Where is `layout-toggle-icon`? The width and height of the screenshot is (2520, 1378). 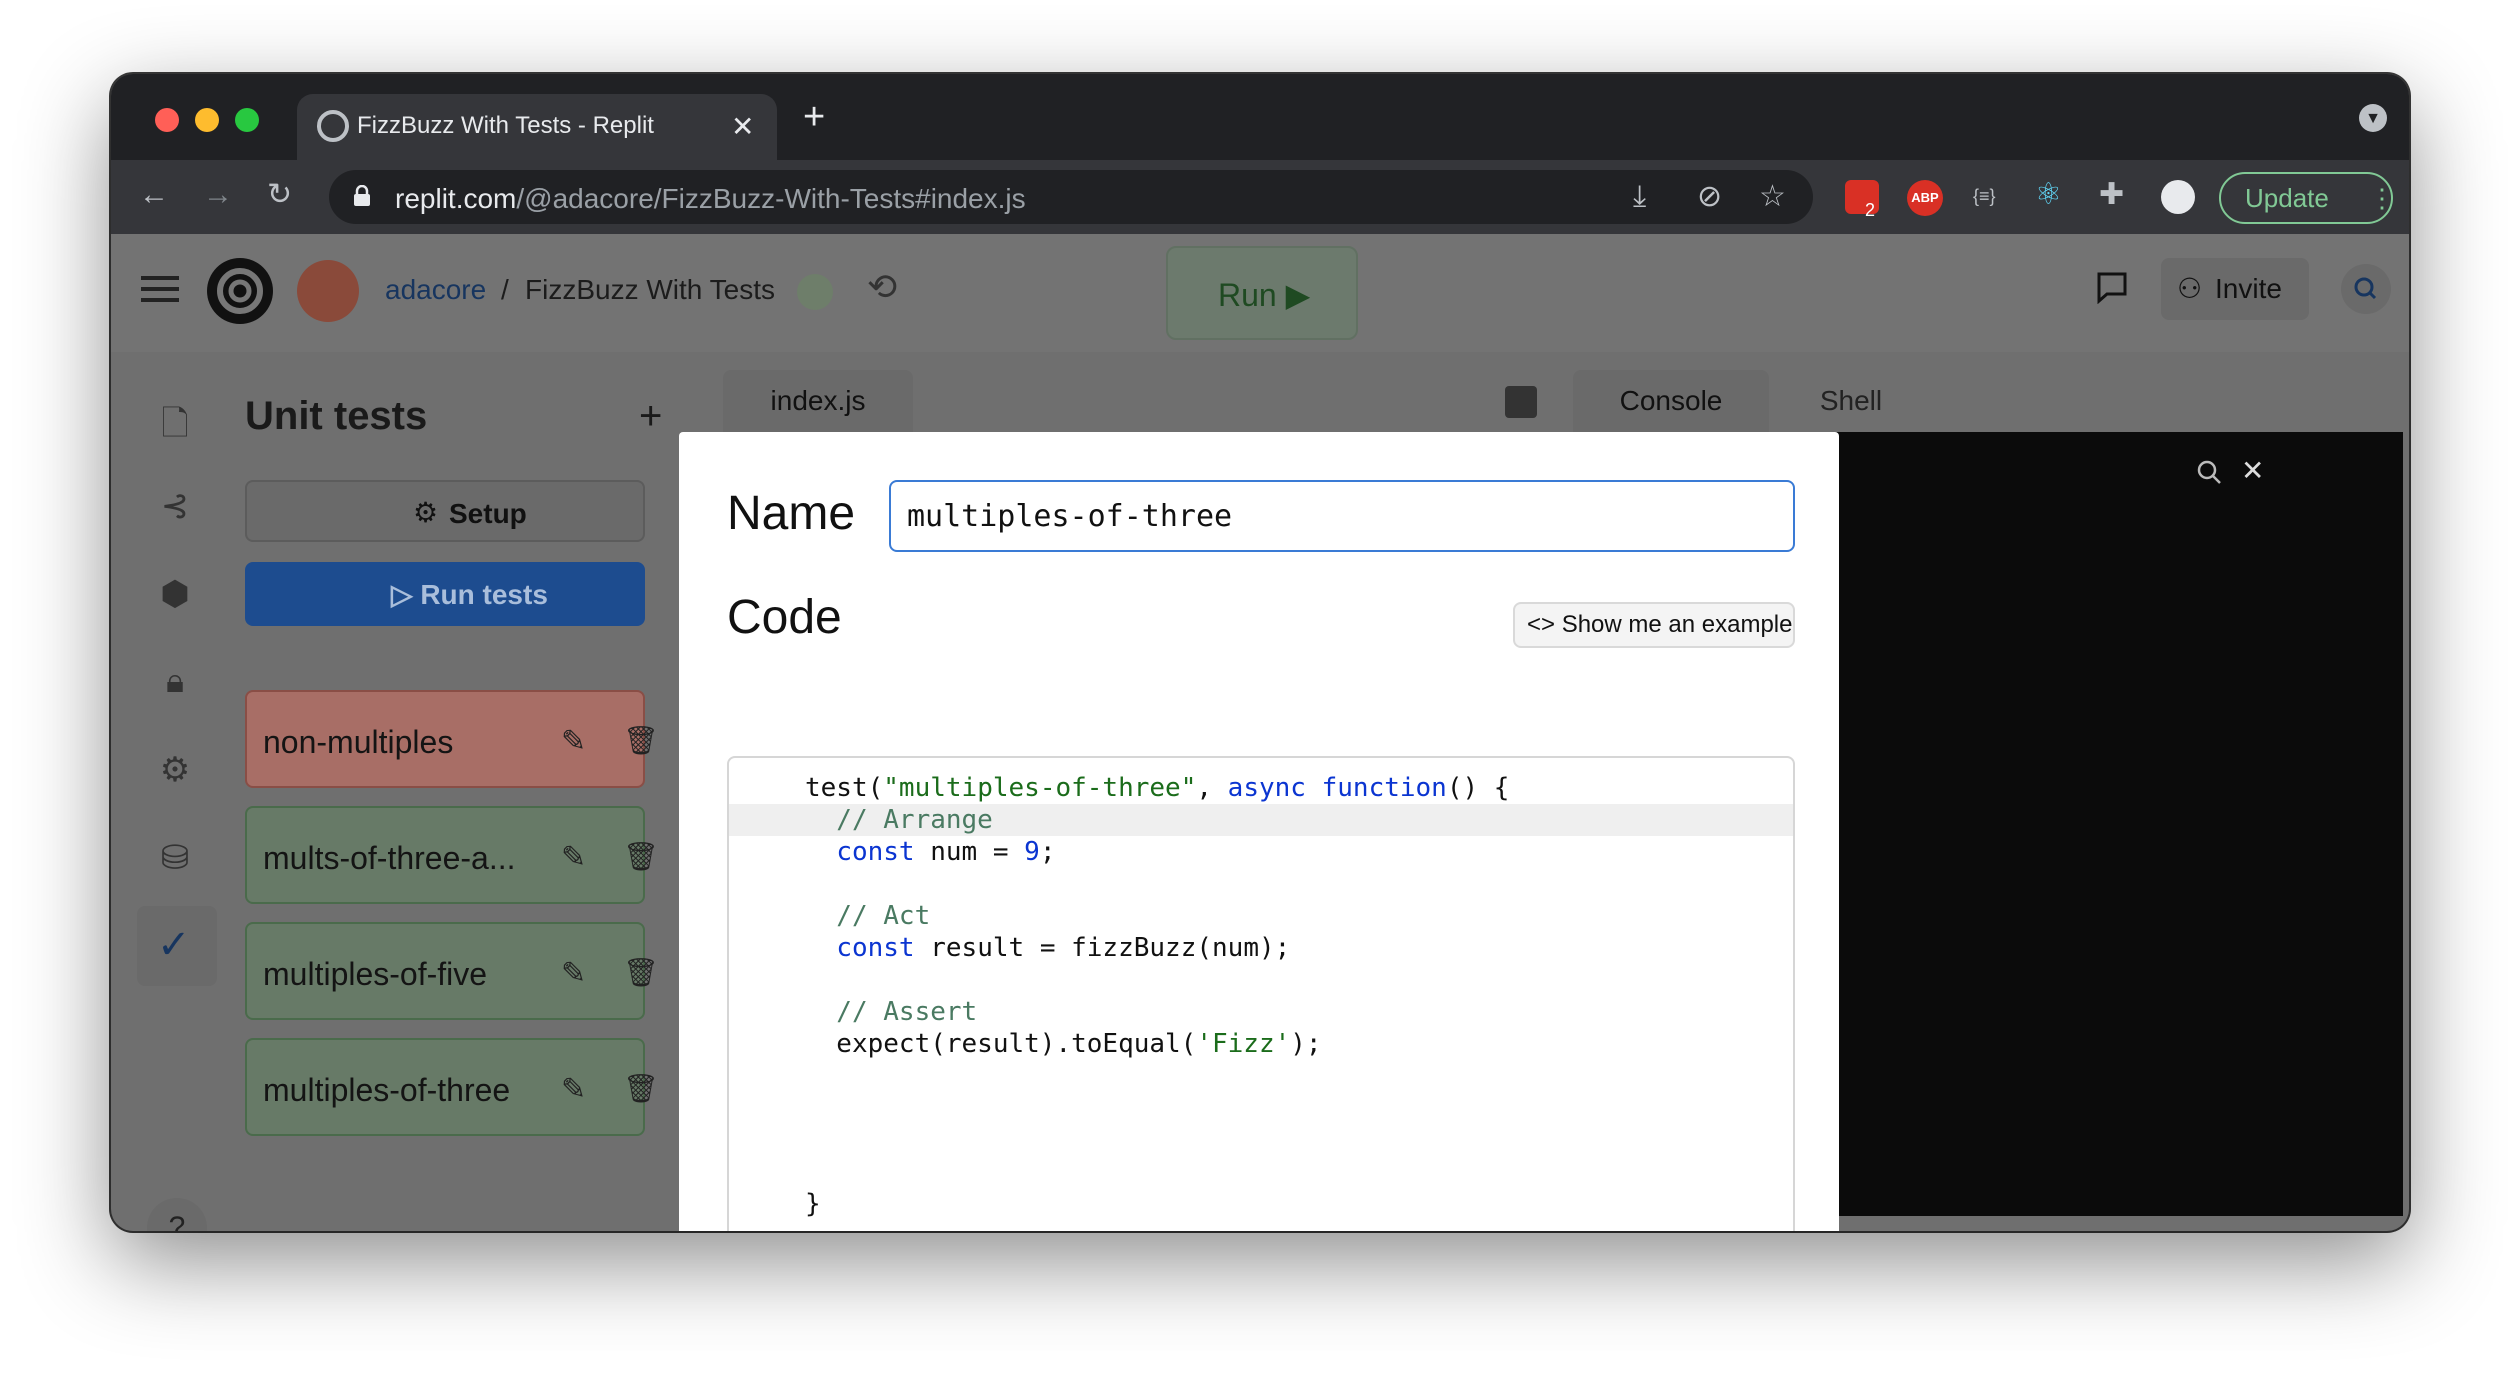 layout-toggle-icon is located at coordinates (1521, 402).